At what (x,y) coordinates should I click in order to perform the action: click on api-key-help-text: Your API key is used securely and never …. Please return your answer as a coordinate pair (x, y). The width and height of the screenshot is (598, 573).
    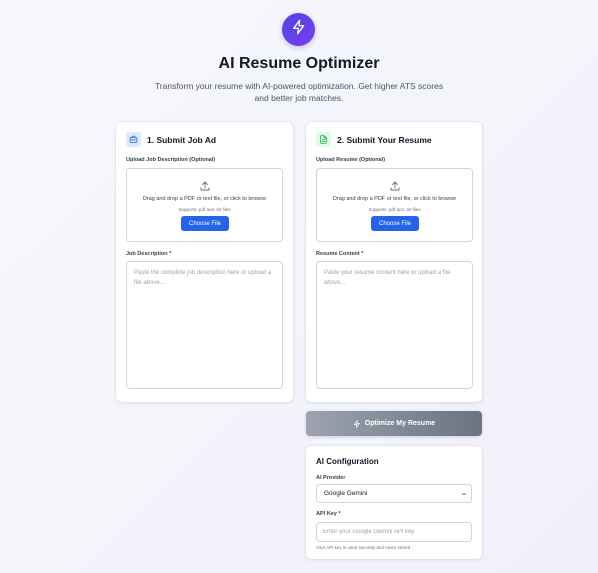
    Looking at the image, I should click on (363, 547).